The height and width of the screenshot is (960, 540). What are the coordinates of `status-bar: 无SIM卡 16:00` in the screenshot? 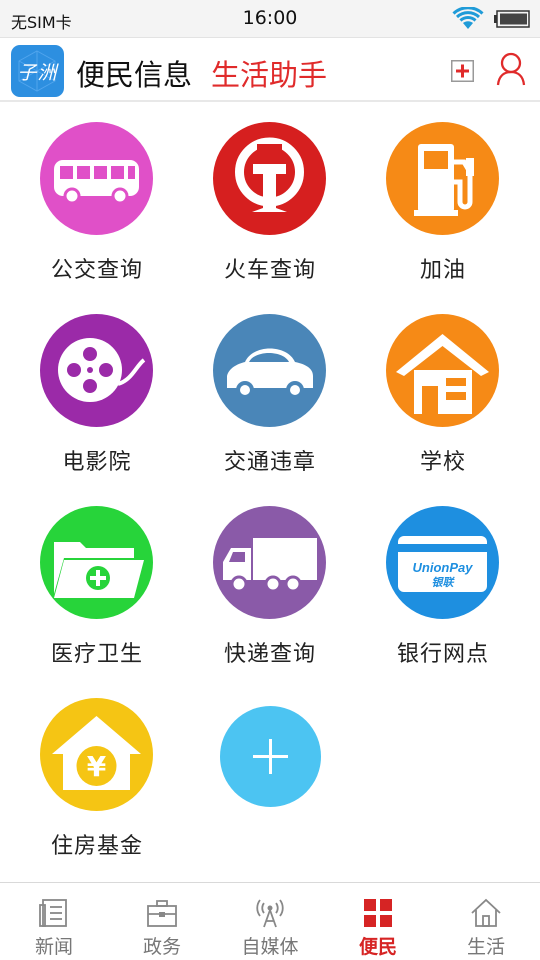 It's located at (270, 19).